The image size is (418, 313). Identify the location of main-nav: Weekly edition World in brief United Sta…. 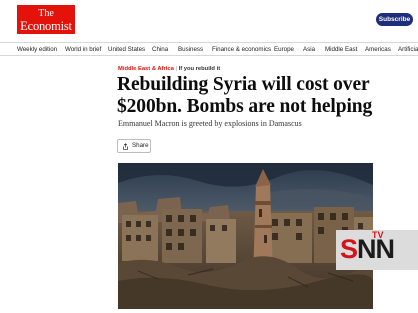
(209, 49).